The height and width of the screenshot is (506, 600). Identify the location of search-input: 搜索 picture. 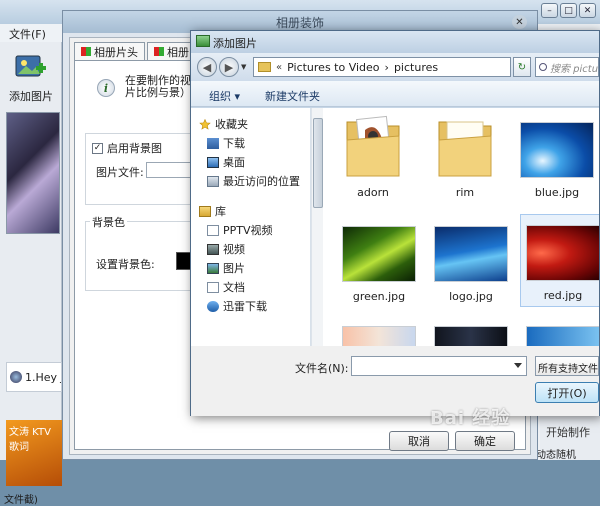
(567, 67).